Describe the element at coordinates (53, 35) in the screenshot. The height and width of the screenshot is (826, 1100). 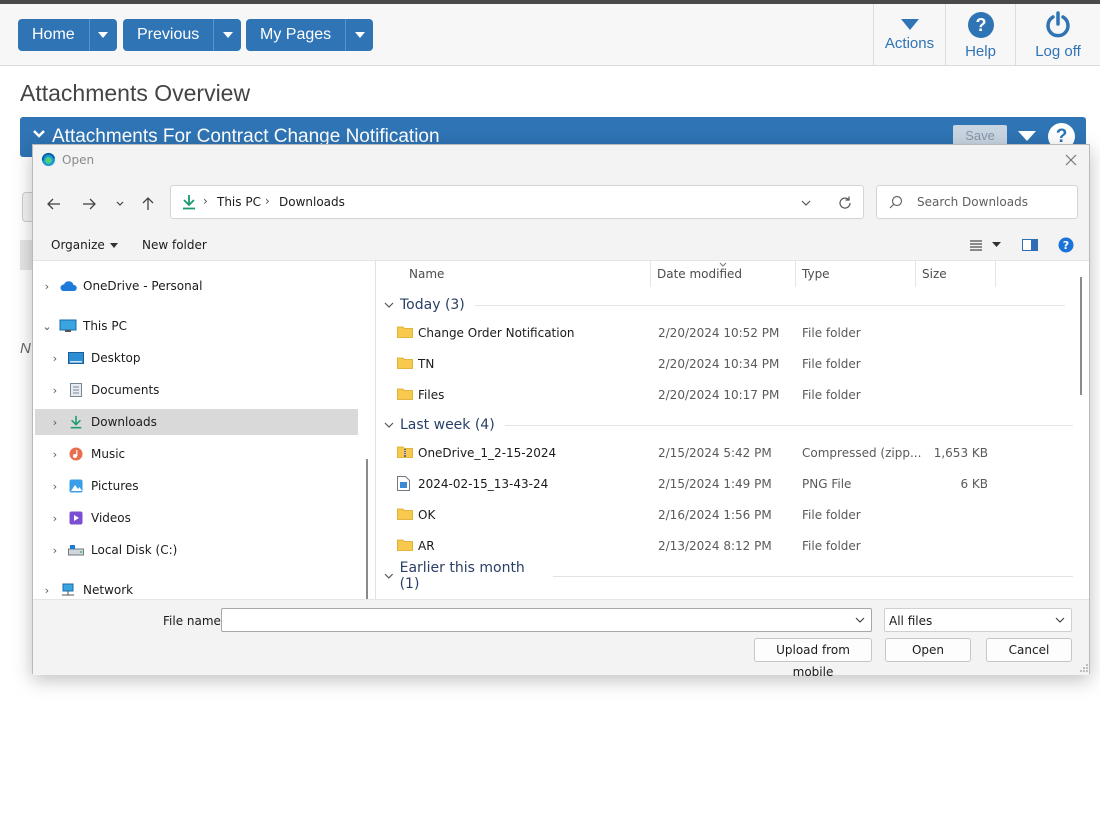
I see `home-button: Home` at that location.